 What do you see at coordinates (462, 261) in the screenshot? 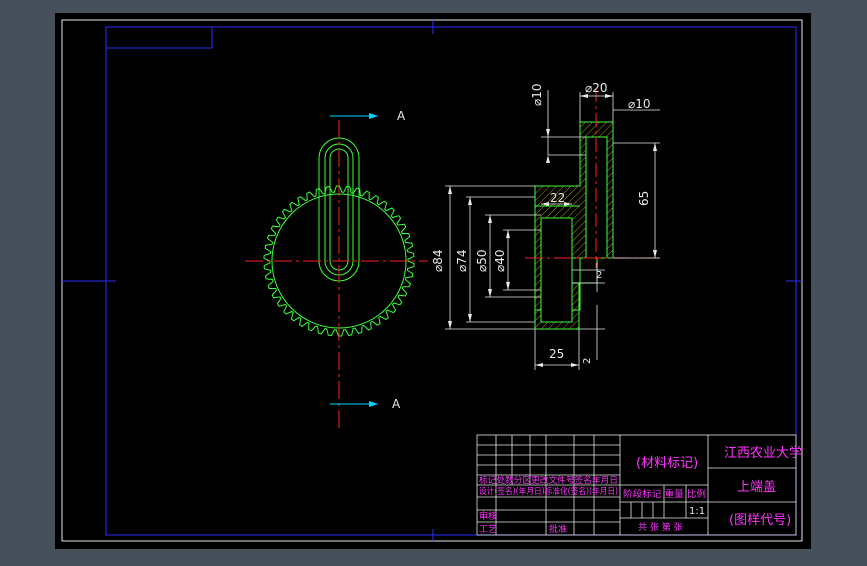
I see `dim-d74: ⌀74` at bounding box center [462, 261].